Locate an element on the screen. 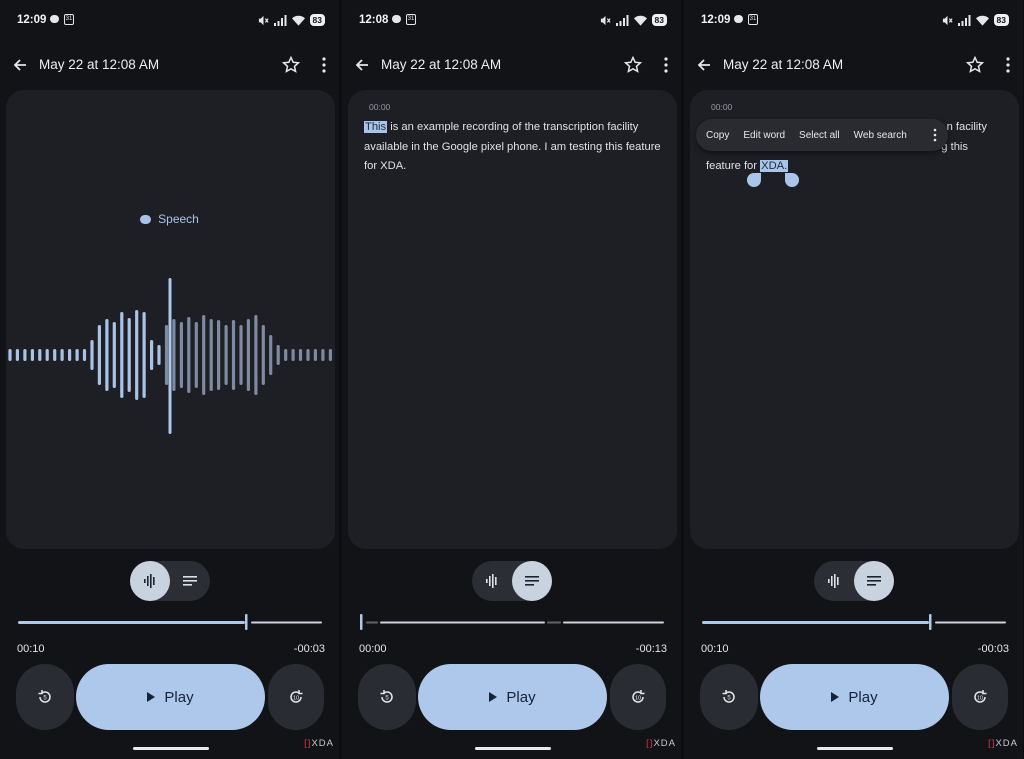 The height and width of the screenshot is (759, 1024). sound-type-label: Speech is located at coordinates (169, 219).